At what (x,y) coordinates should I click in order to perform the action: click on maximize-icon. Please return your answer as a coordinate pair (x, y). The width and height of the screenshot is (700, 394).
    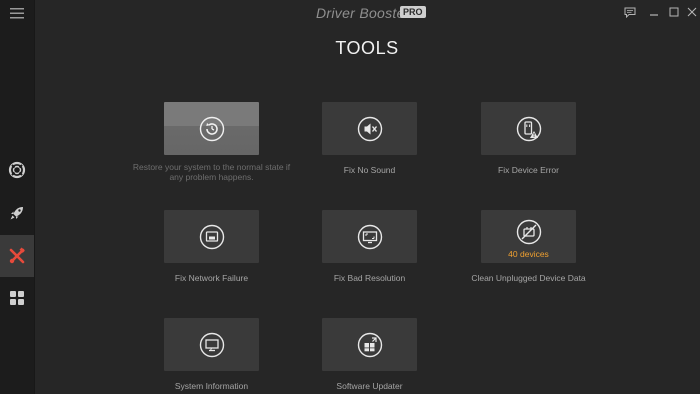
    Looking at the image, I should click on (674, 12).